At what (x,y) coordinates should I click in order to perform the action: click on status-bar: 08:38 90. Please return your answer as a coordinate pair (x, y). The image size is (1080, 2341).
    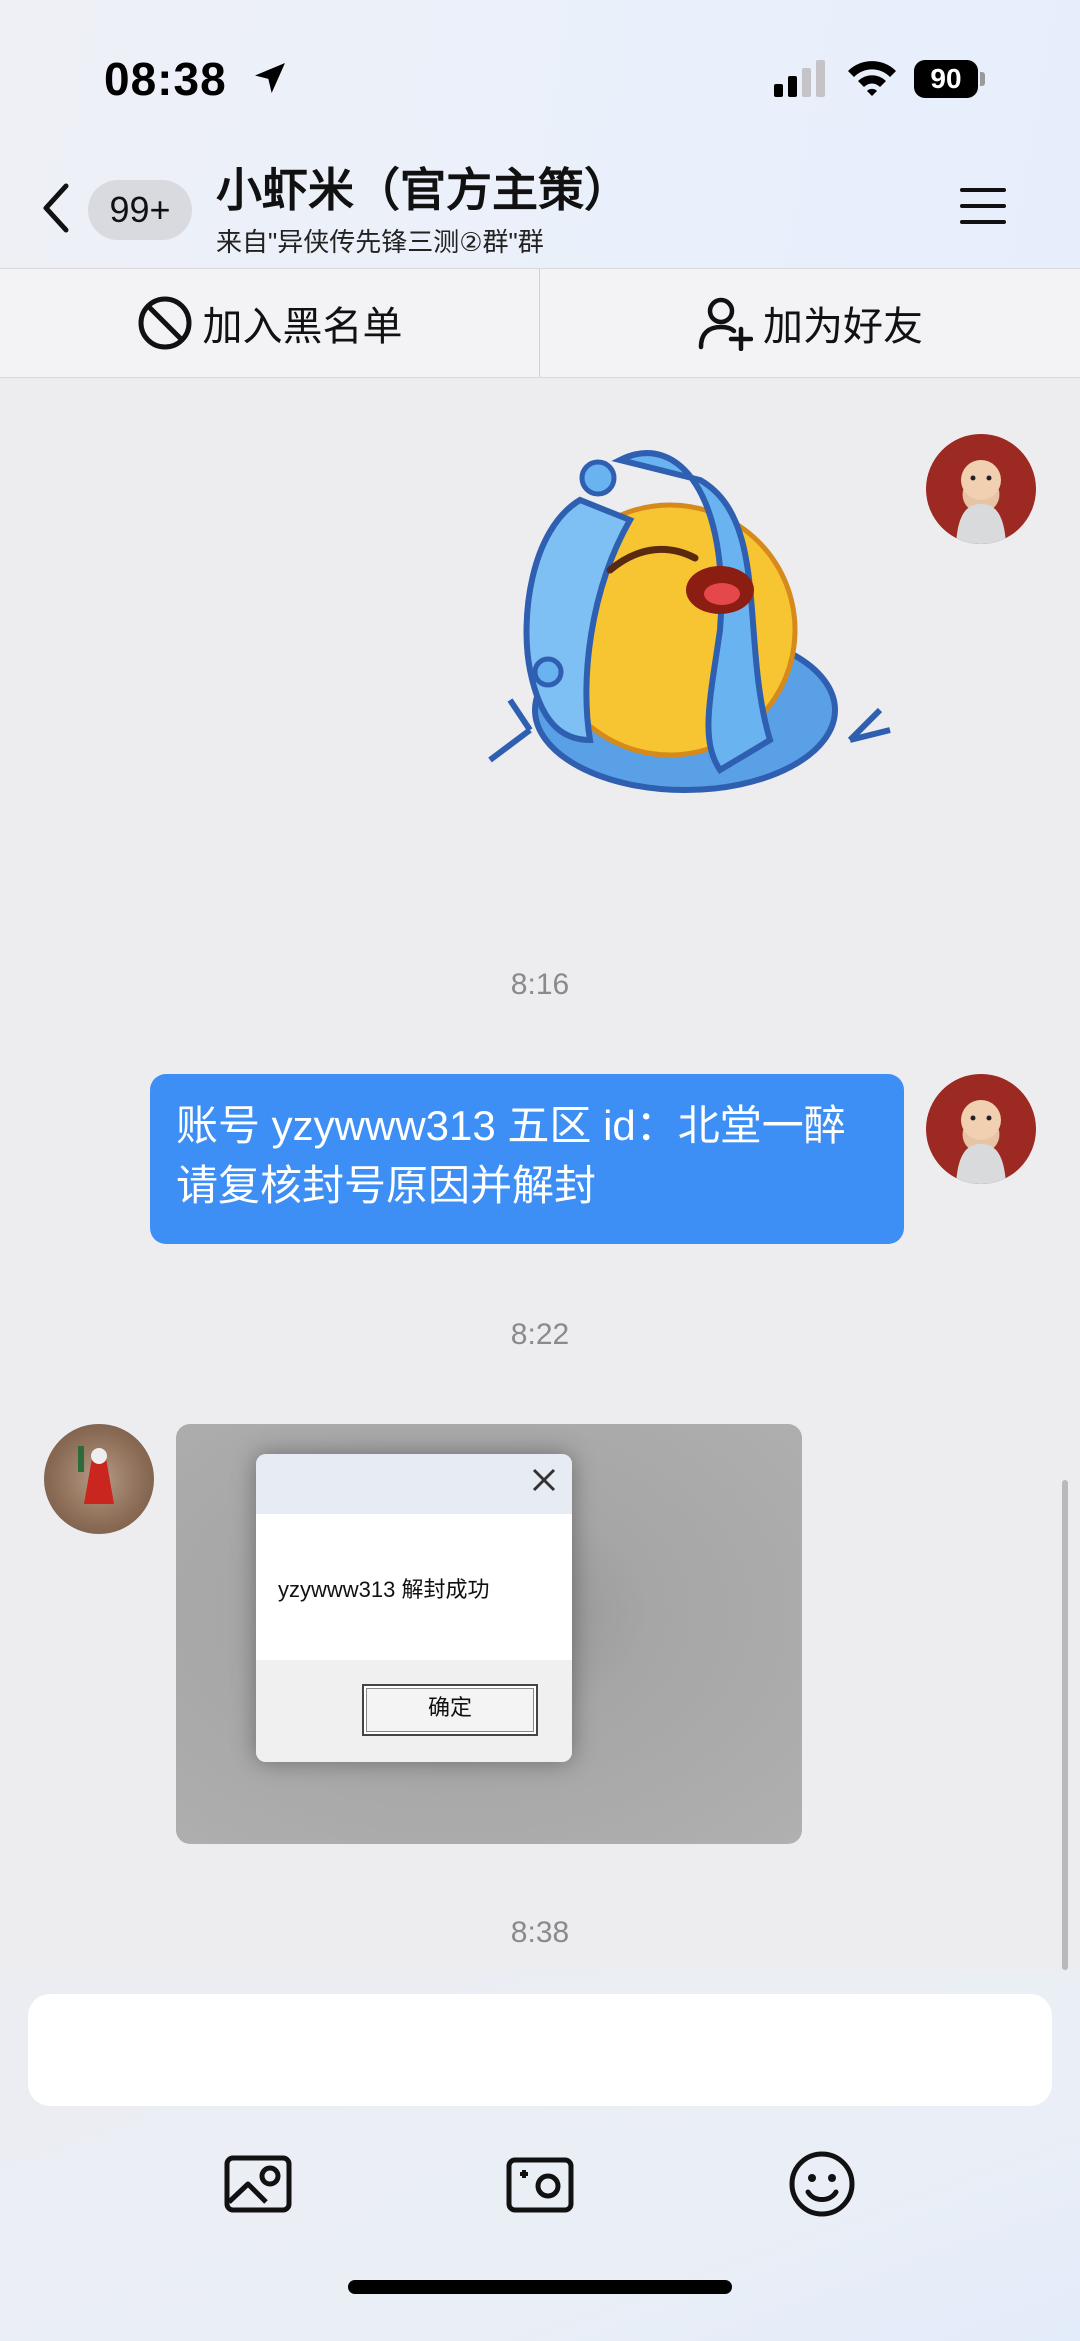
    Looking at the image, I should click on (540, 75).